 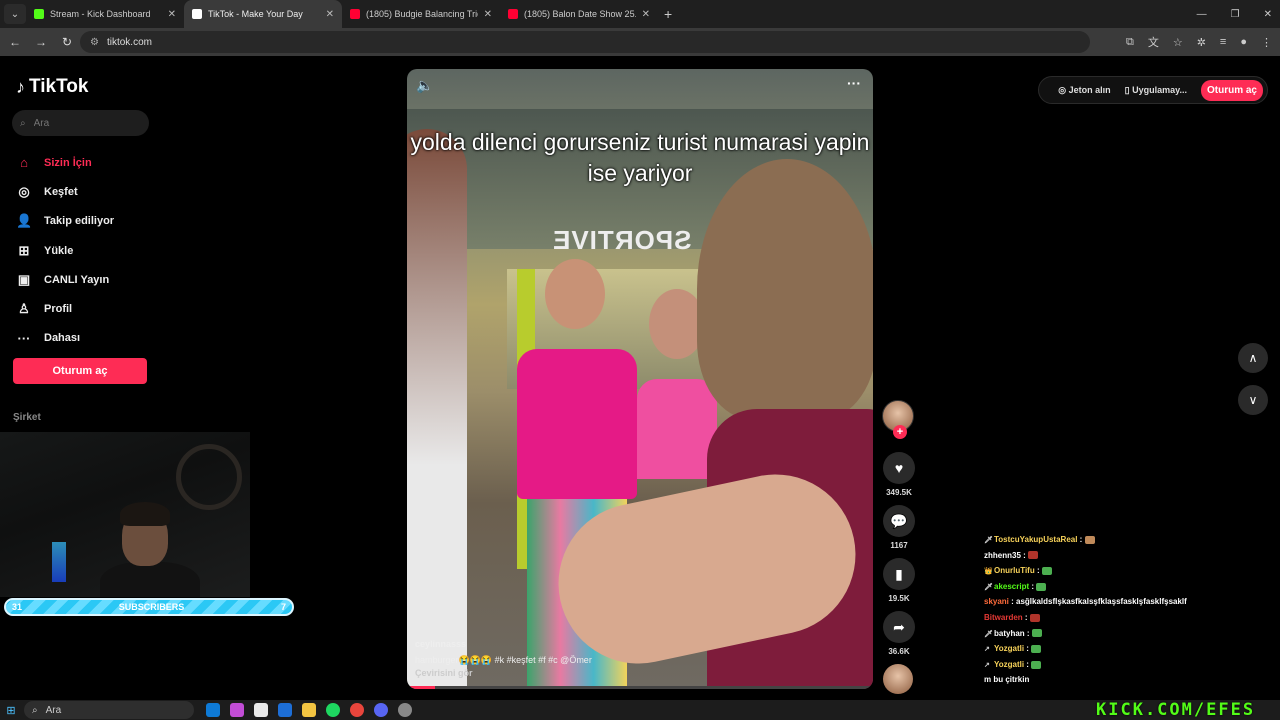 I want to click on sidebar-item-4: ⊞ Yükle, so click(x=65, y=250).